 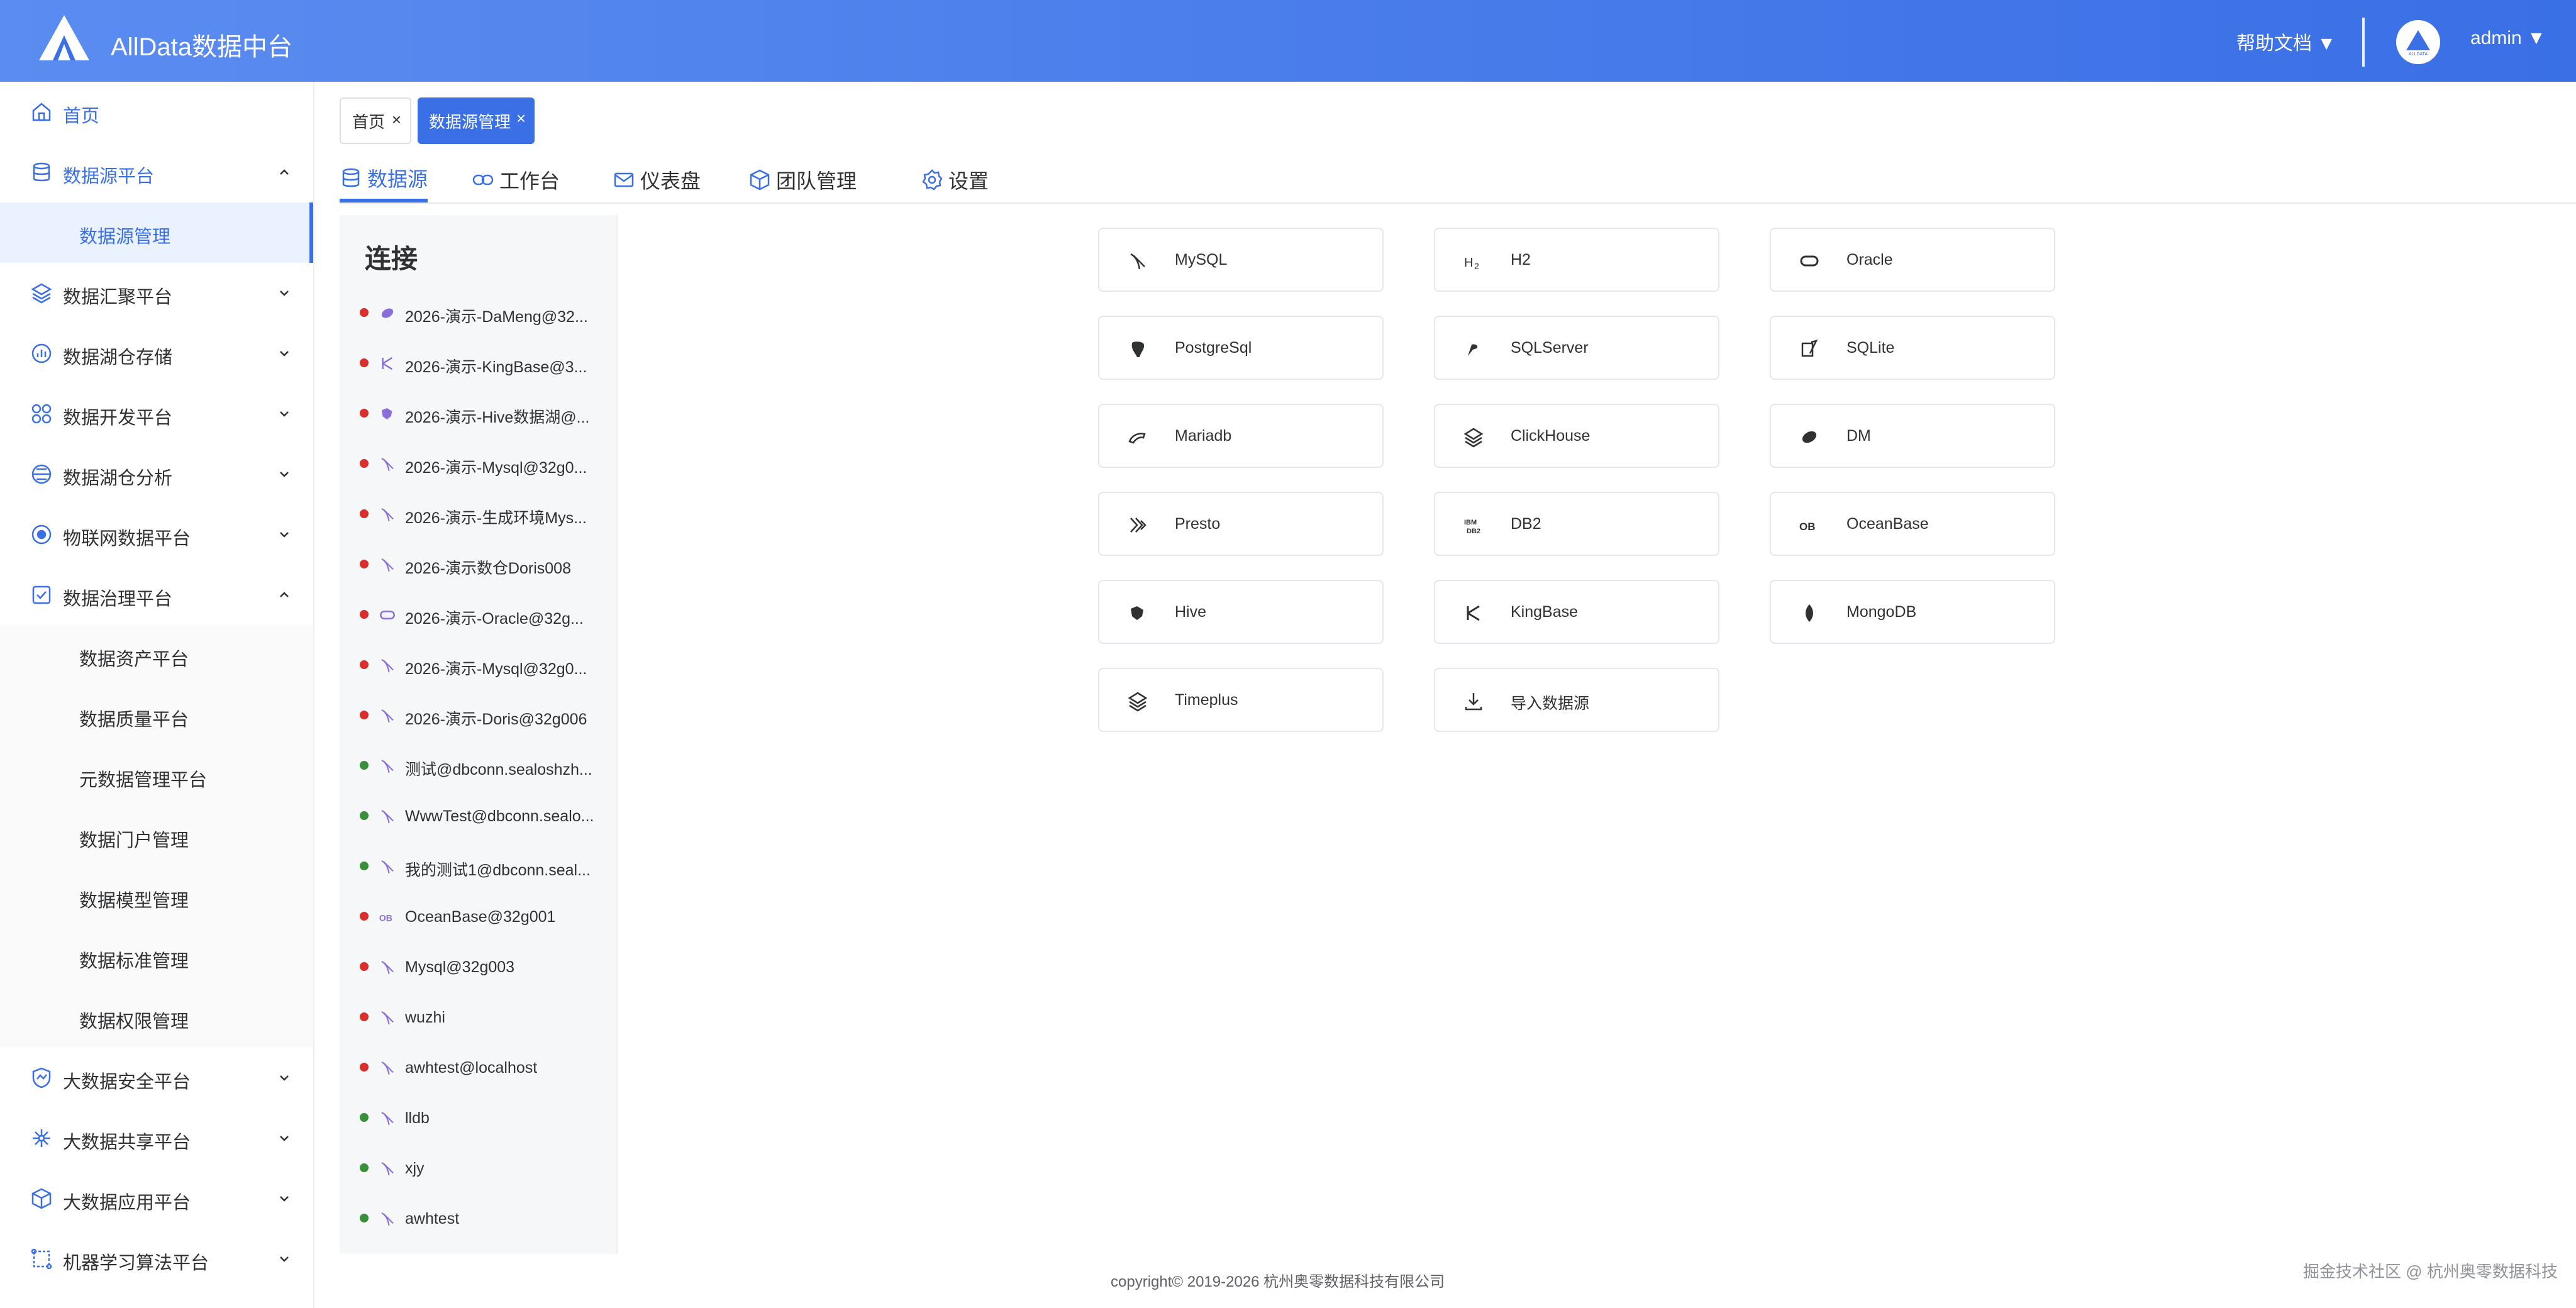 What do you see at coordinates (156, 897) in the screenshot?
I see `sidebar-item-data-model: 数据模型管理` at bounding box center [156, 897].